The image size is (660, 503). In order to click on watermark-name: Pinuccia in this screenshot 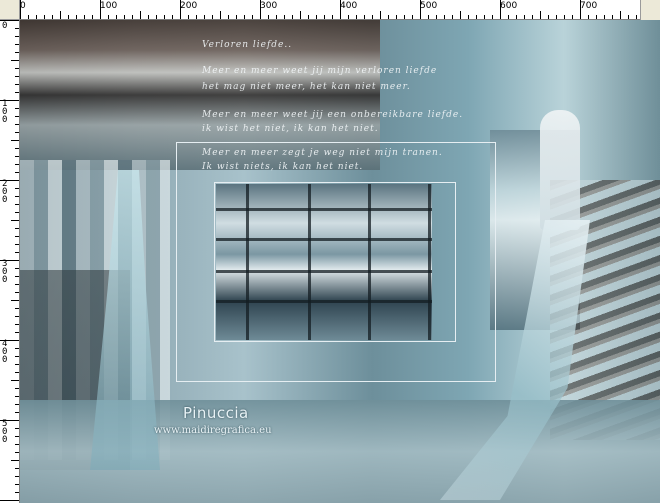, I will do `click(216, 413)`.